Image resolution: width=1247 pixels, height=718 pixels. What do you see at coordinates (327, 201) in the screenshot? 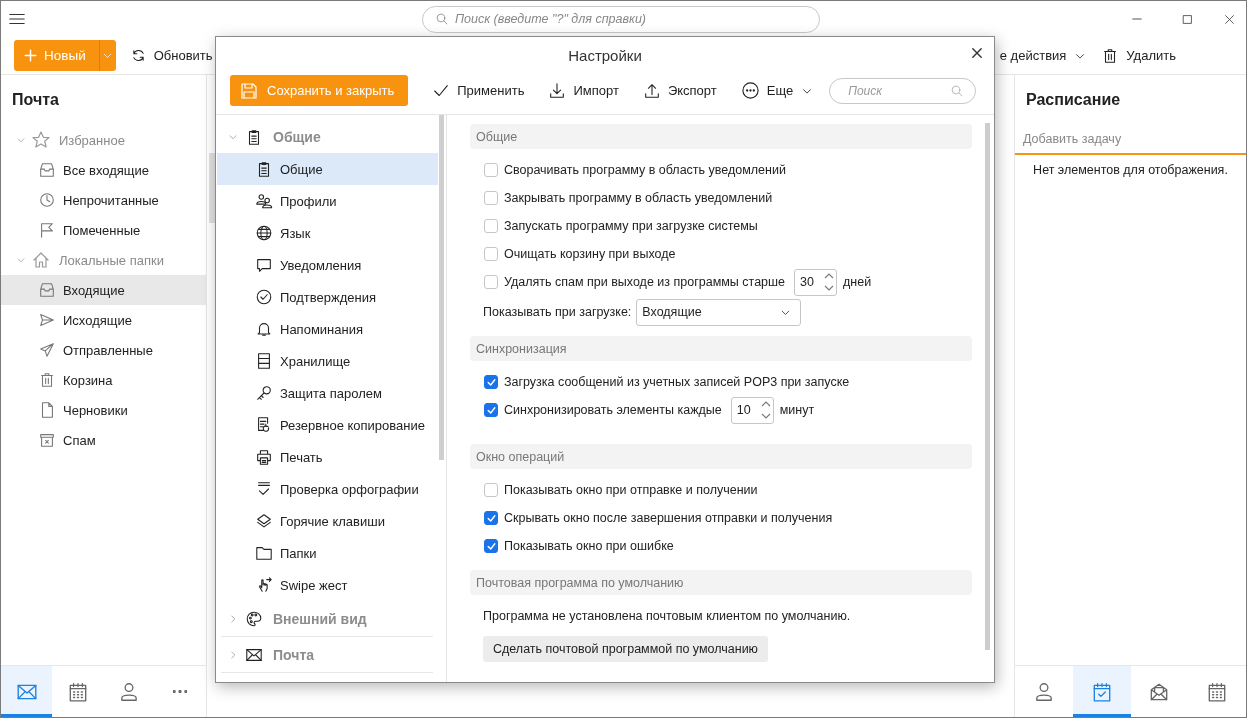
I see `settings-item: Профили` at bounding box center [327, 201].